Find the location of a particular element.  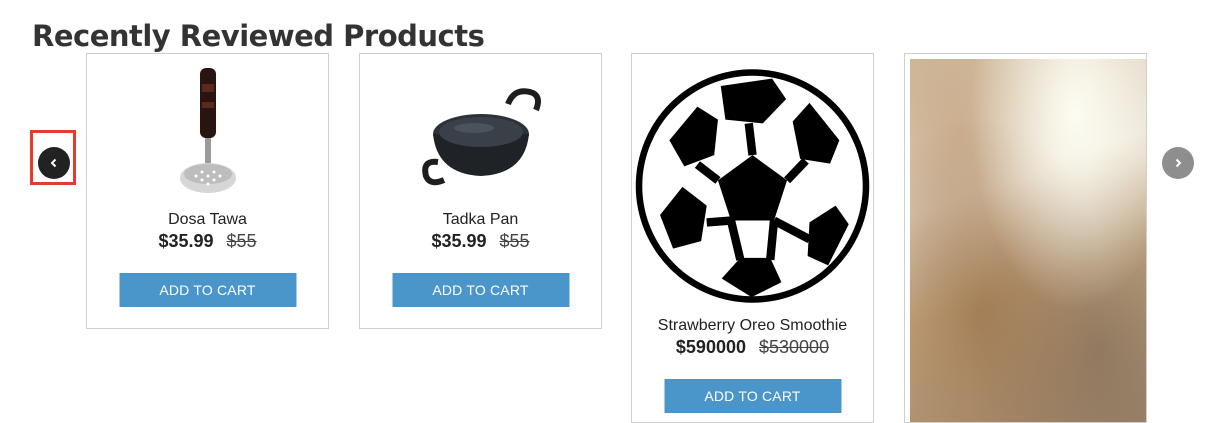

product-card: Dosa Tawa $35.99 $55 ADD TO CART is located at coordinates (207, 191).